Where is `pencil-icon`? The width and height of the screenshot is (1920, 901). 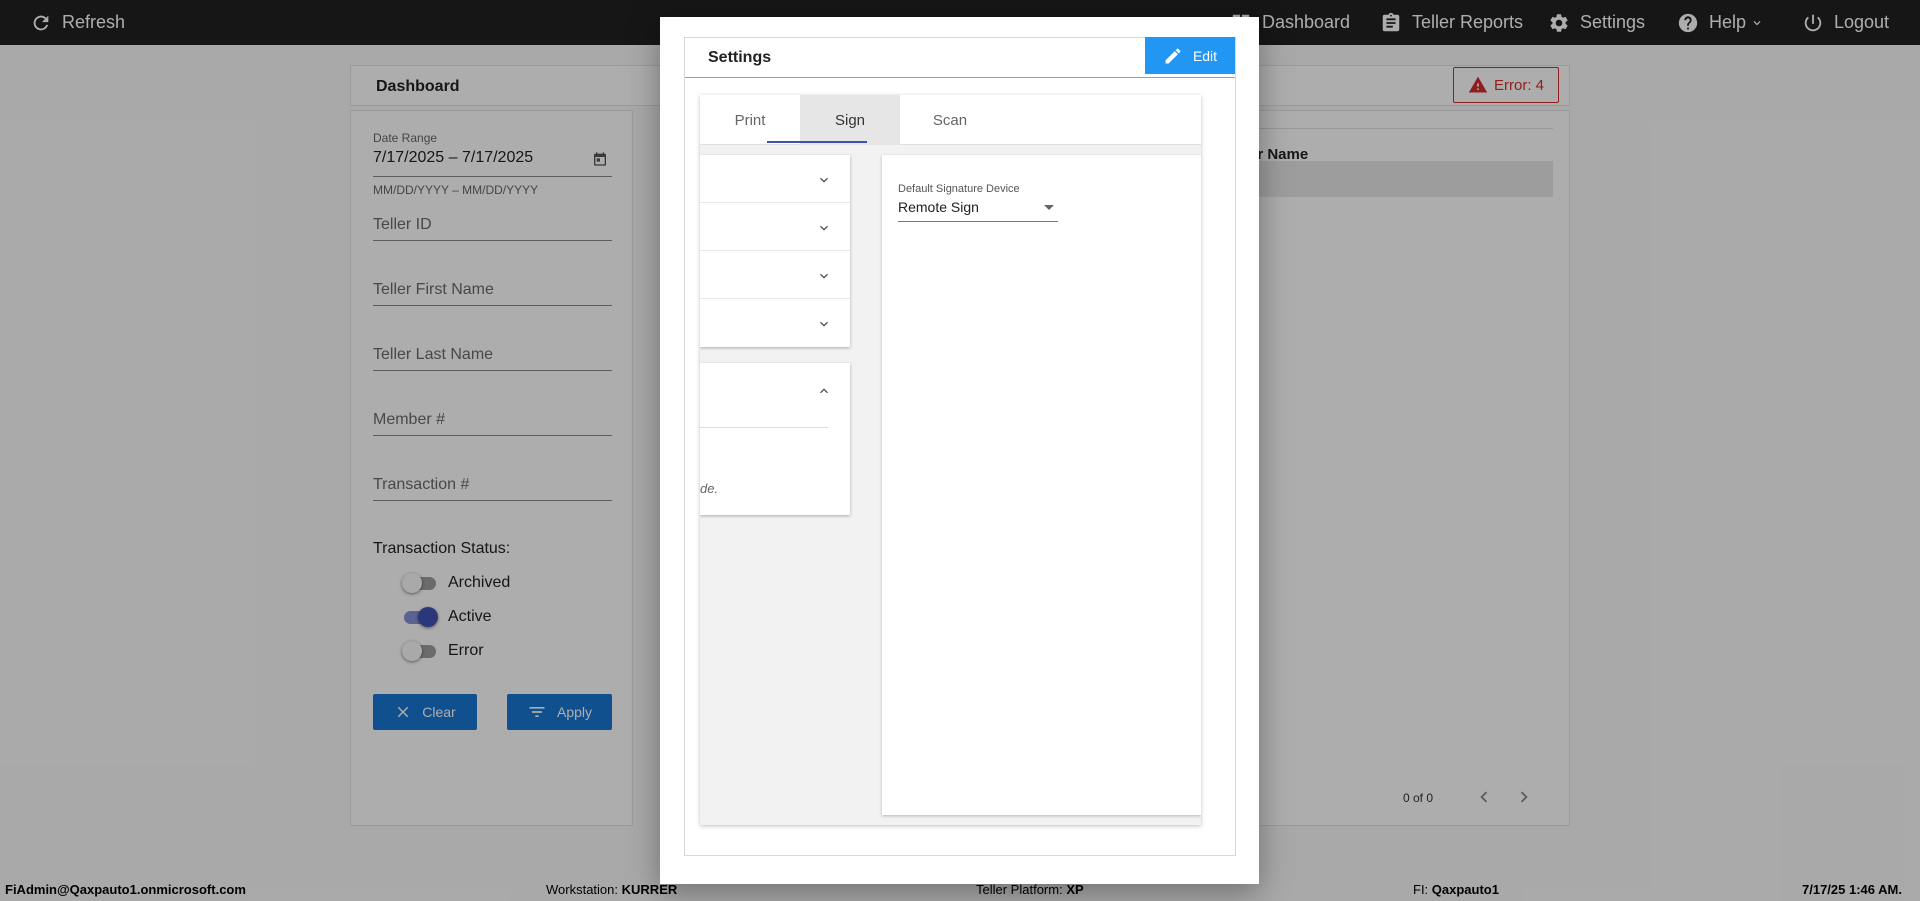
pencil-icon is located at coordinates (1173, 55).